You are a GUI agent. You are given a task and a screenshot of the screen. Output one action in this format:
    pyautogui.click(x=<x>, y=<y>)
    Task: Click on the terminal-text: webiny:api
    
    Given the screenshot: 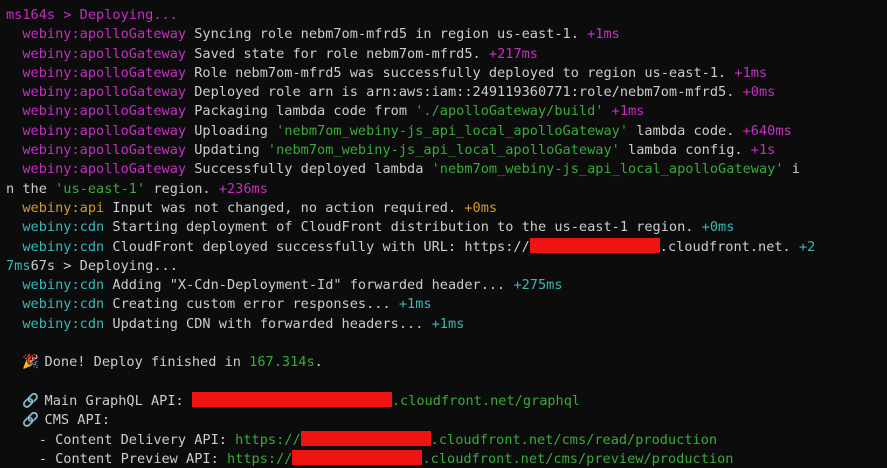 What is the action you would take?
    pyautogui.click(x=63, y=207)
    